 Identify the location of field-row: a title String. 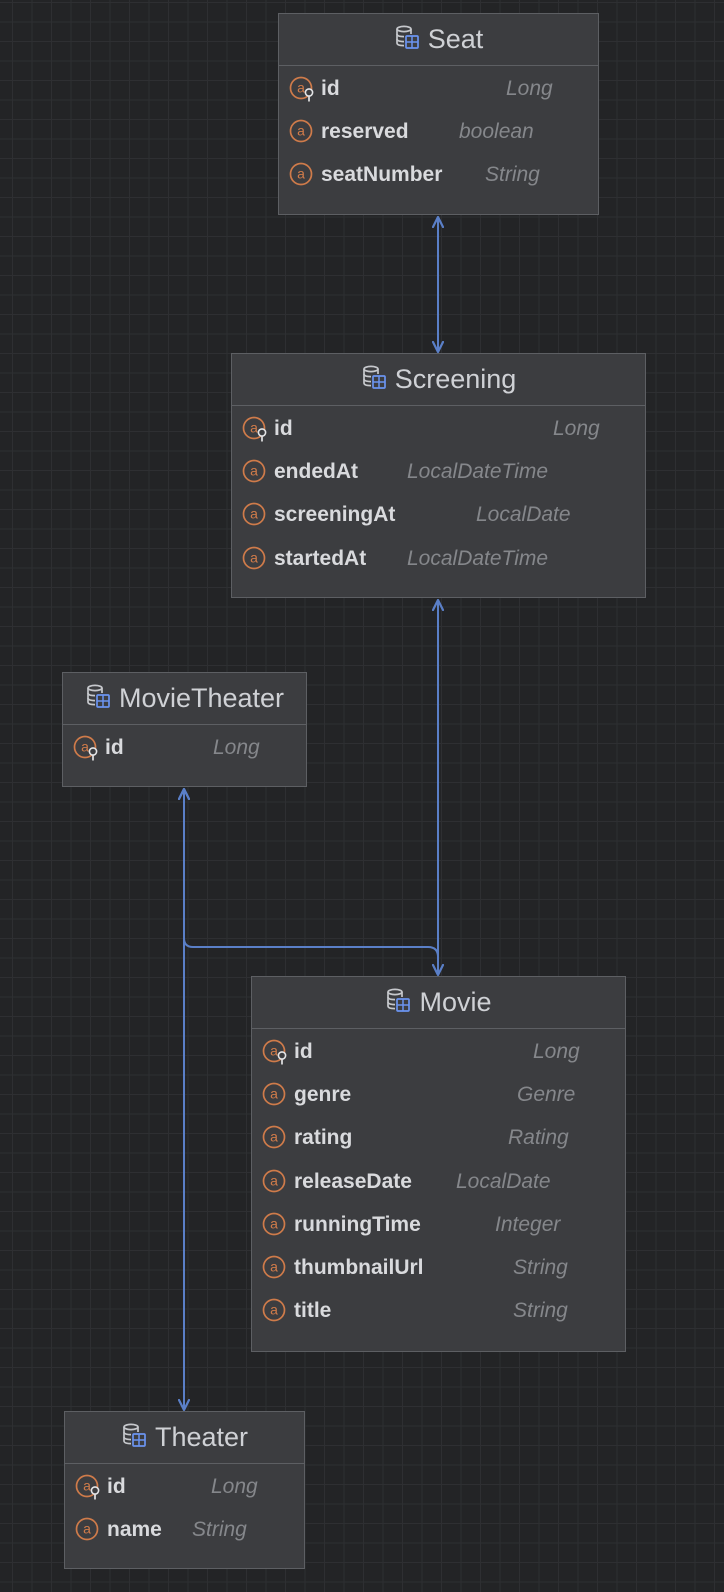
(438, 1311).